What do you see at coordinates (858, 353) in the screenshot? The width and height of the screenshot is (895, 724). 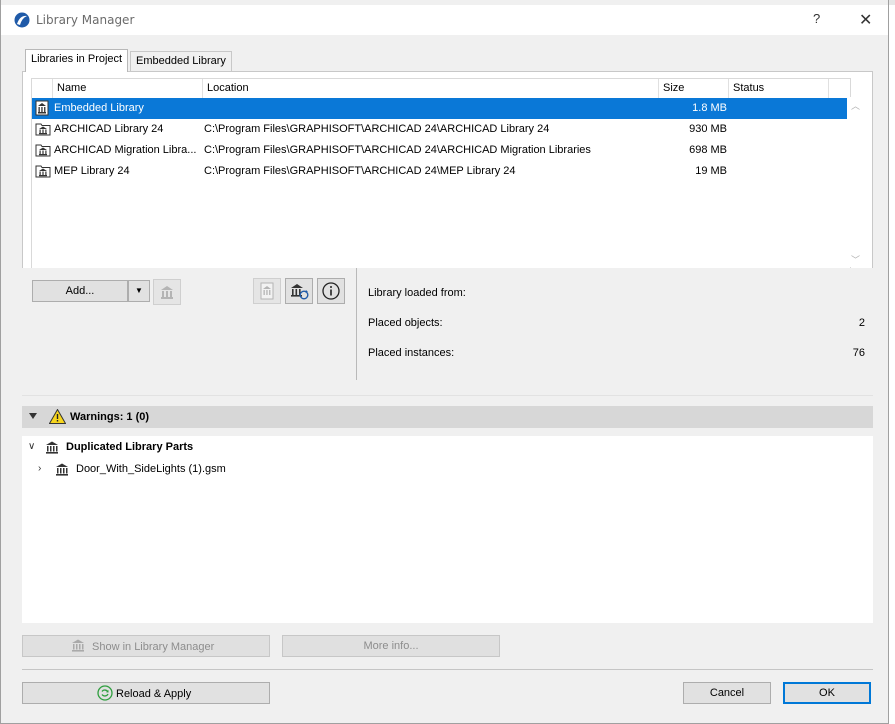 I see `placed-instances-value: 76` at bounding box center [858, 353].